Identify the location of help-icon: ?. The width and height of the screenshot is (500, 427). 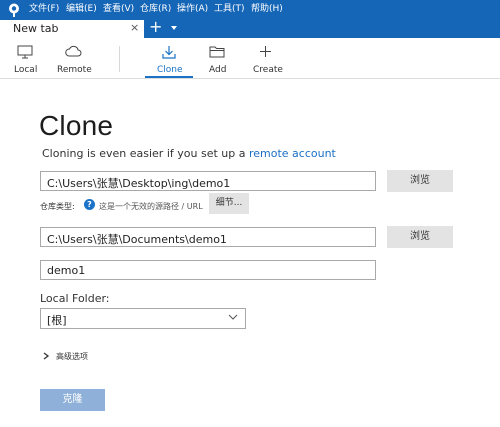
(89, 204).